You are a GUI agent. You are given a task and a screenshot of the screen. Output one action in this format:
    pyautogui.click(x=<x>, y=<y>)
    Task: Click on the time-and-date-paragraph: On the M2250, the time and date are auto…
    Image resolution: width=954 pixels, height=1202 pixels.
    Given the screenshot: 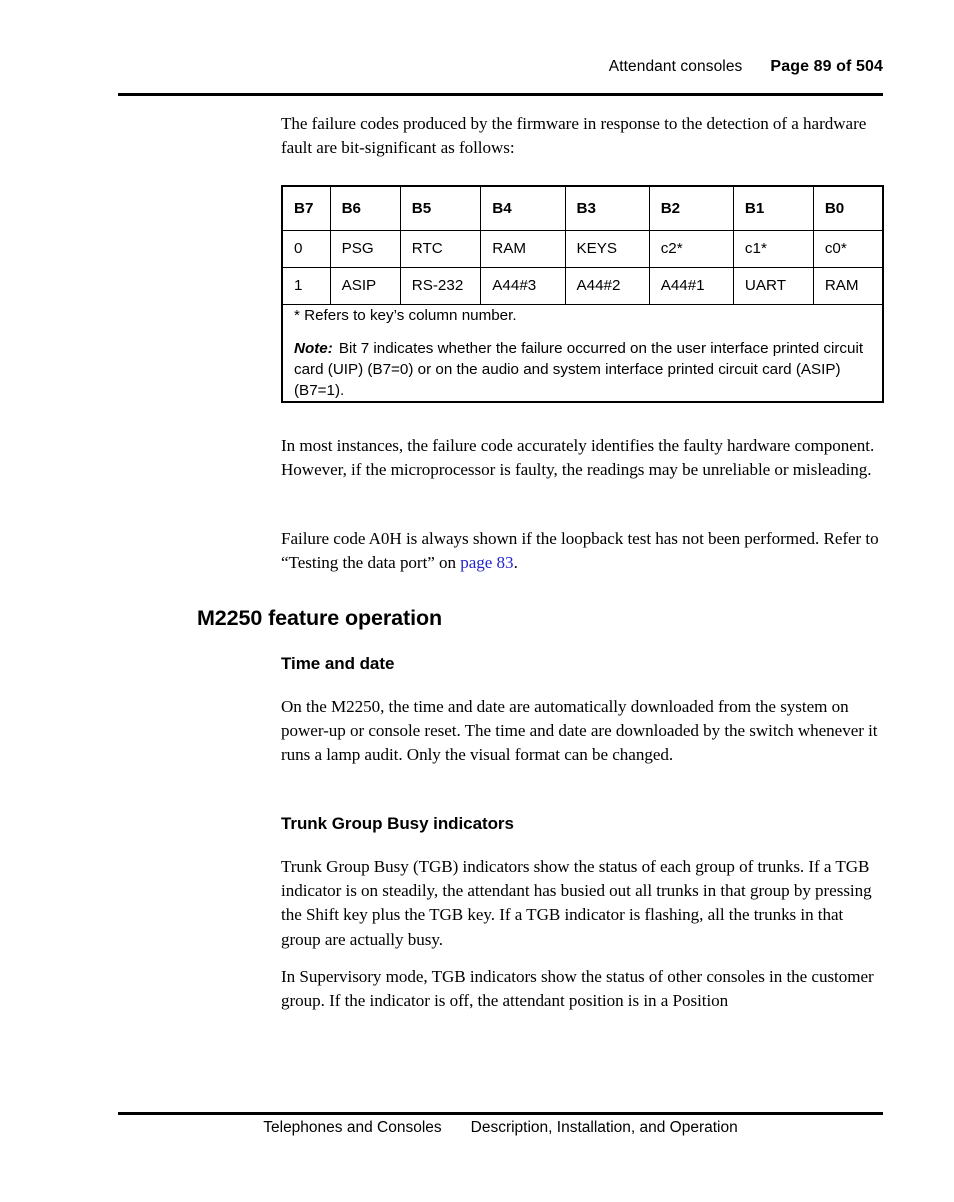 What is the action you would take?
    pyautogui.click(x=579, y=731)
    